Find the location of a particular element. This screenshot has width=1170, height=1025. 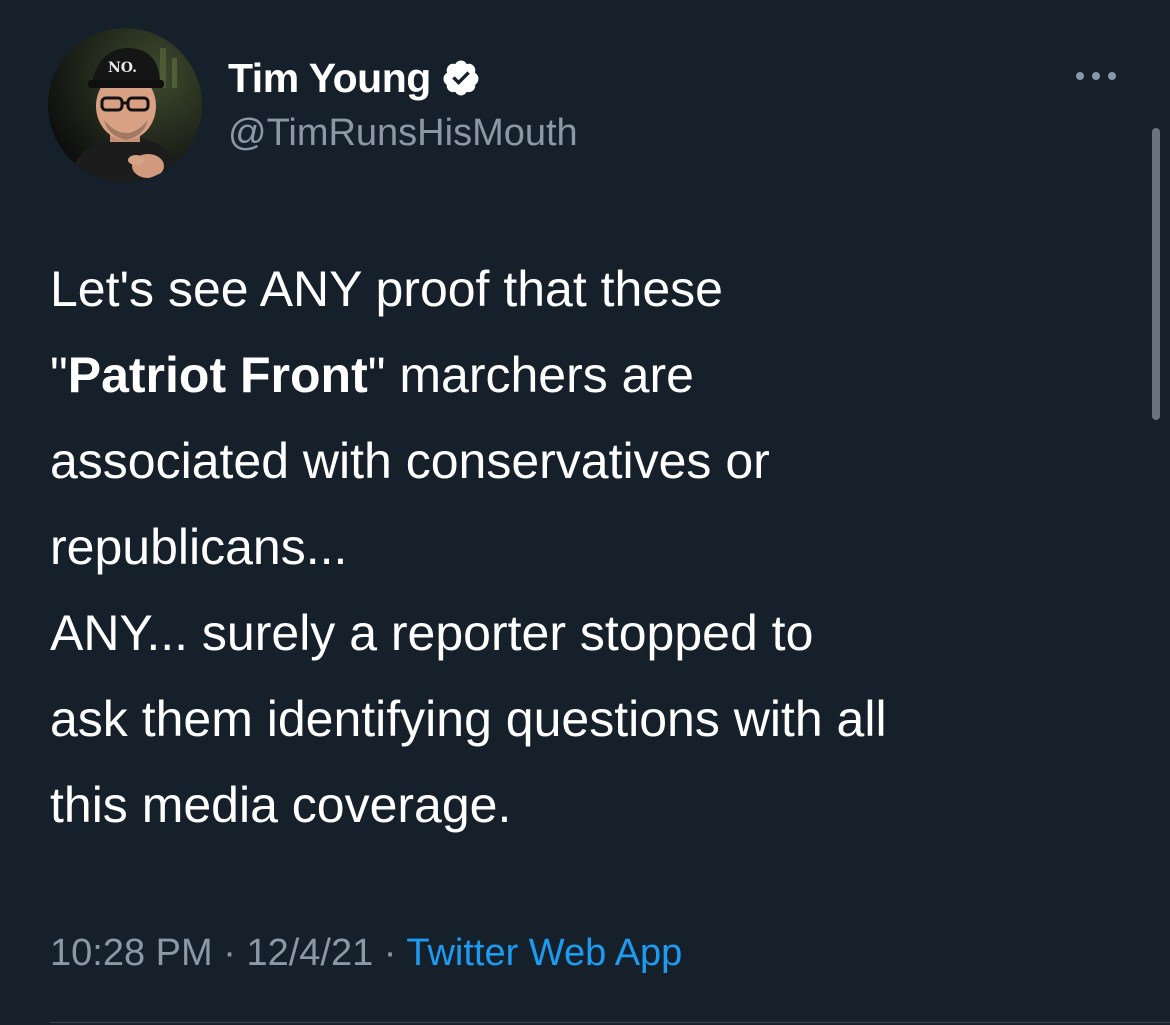

more-options-icon is located at coordinates (1096, 76).